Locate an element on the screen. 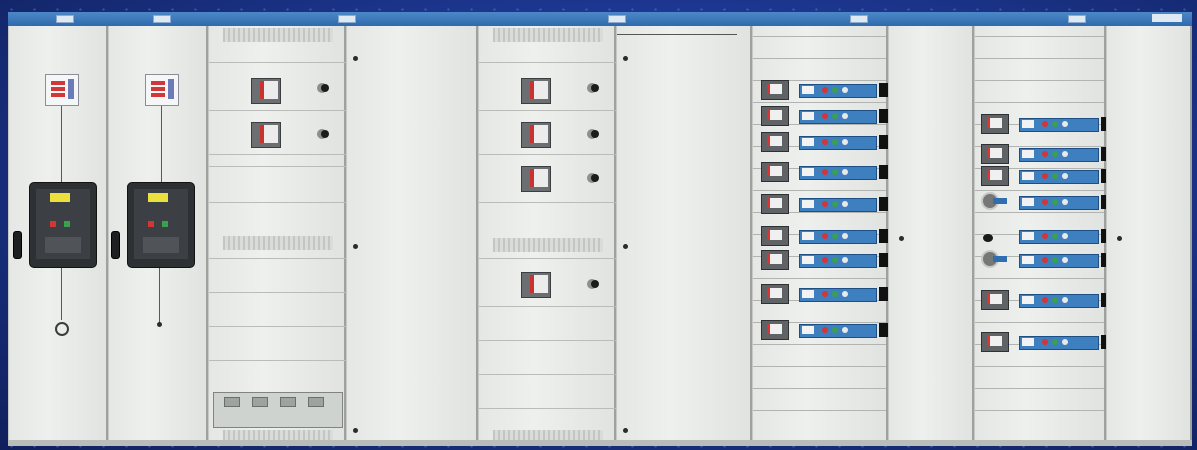 The height and width of the screenshot is (450, 1197). cabinet-end-section is located at coordinates (1149, 233).